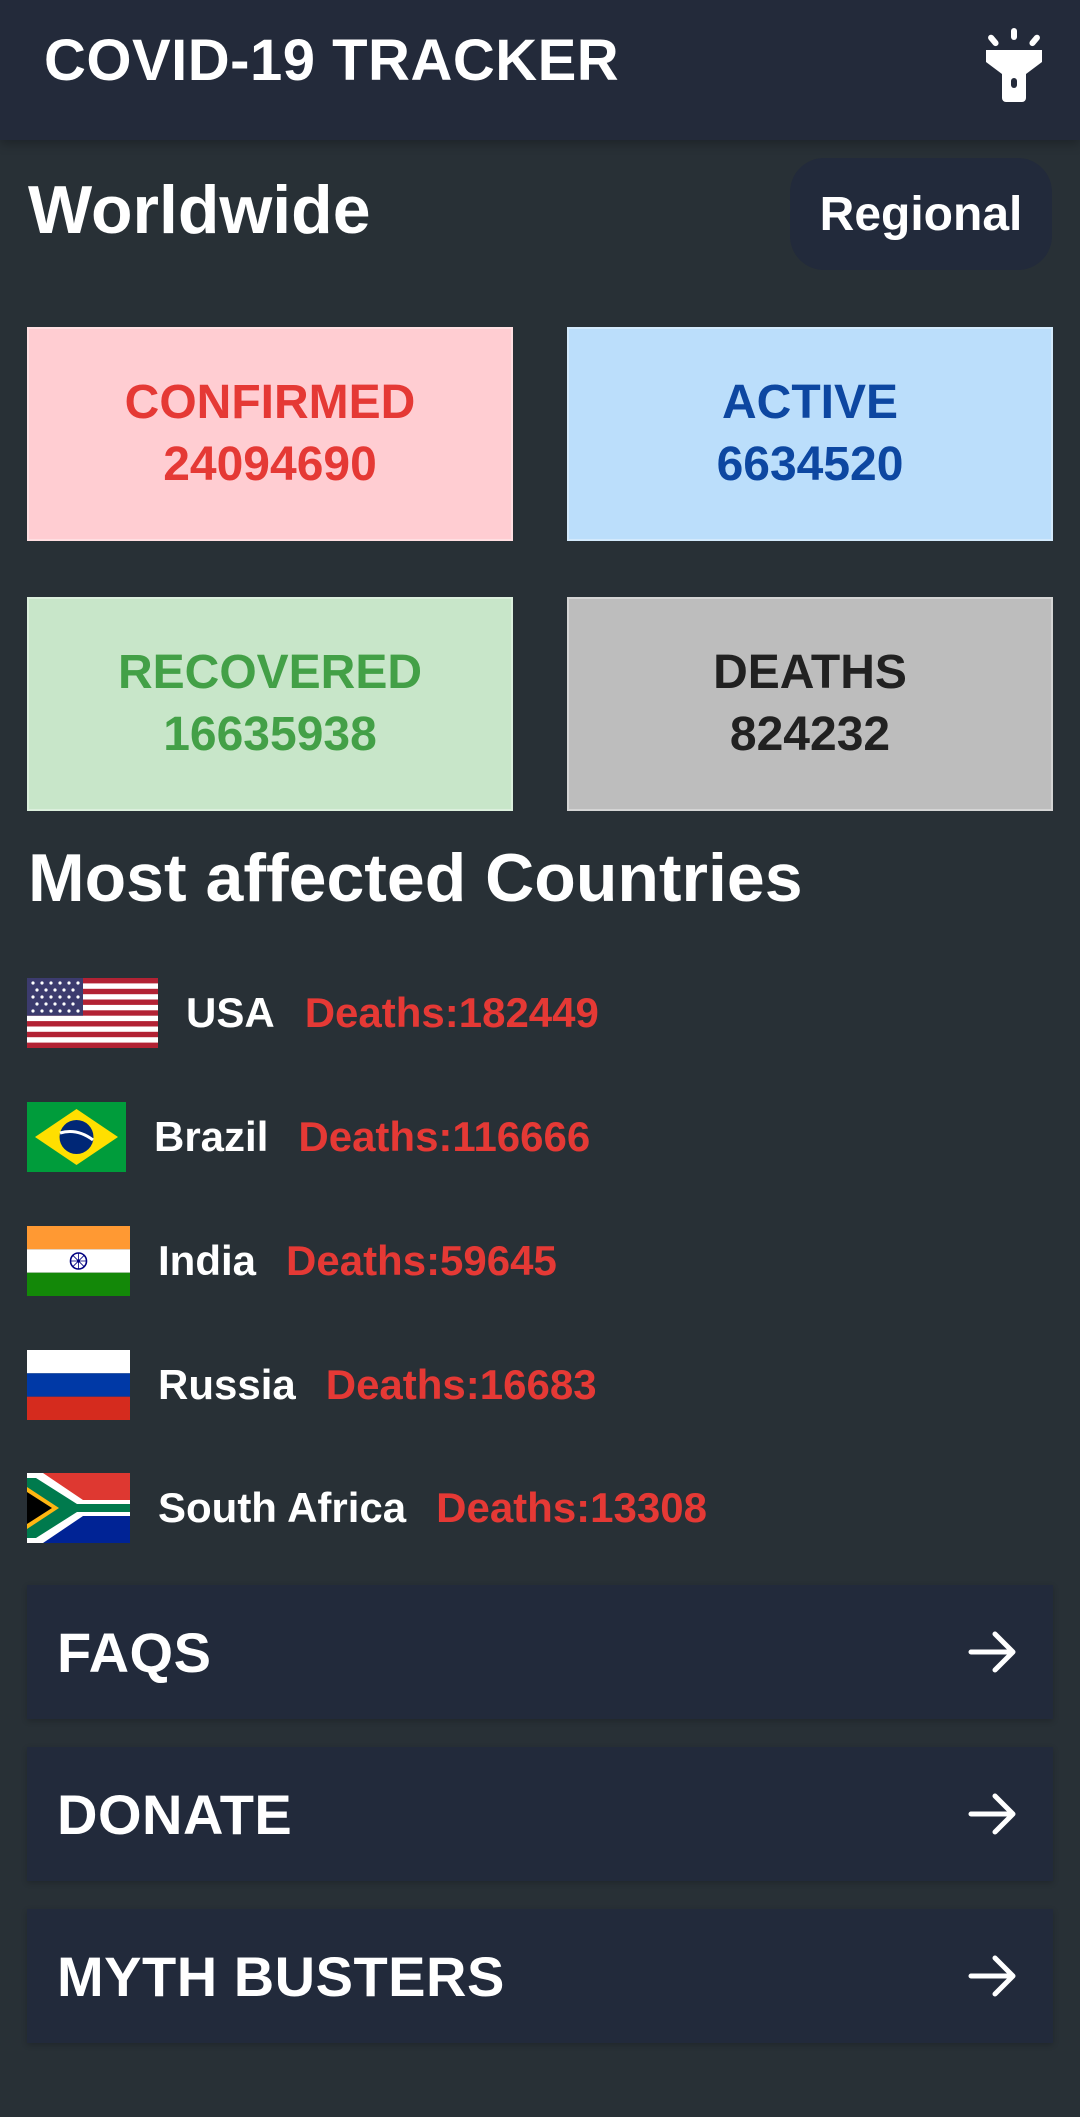 The height and width of the screenshot is (2117, 1080). What do you see at coordinates (92, 1013) in the screenshot?
I see `usa-flag-icon` at bounding box center [92, 1013].